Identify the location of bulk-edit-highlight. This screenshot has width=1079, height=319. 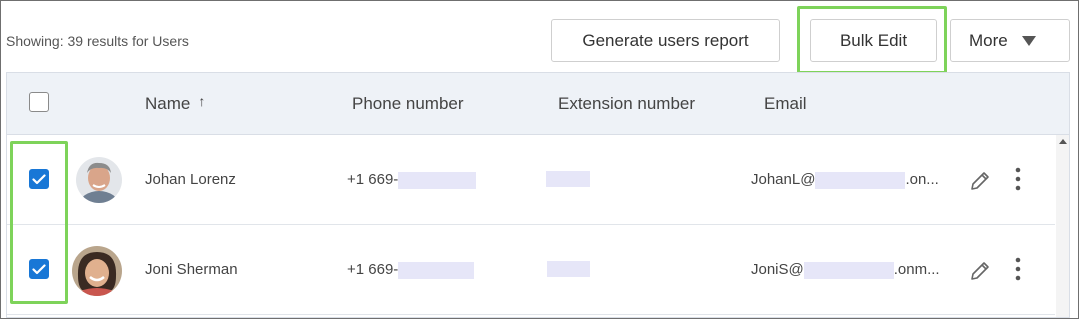
(872, 40).